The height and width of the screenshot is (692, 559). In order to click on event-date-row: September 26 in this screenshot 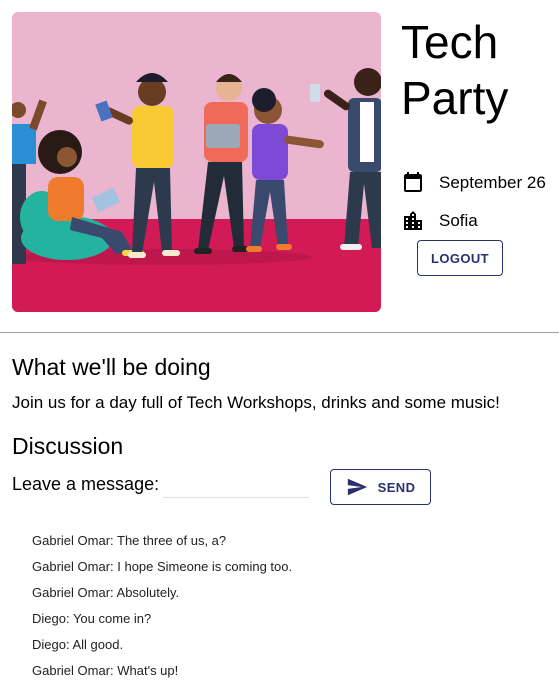, I will do `click(473, 183)`.